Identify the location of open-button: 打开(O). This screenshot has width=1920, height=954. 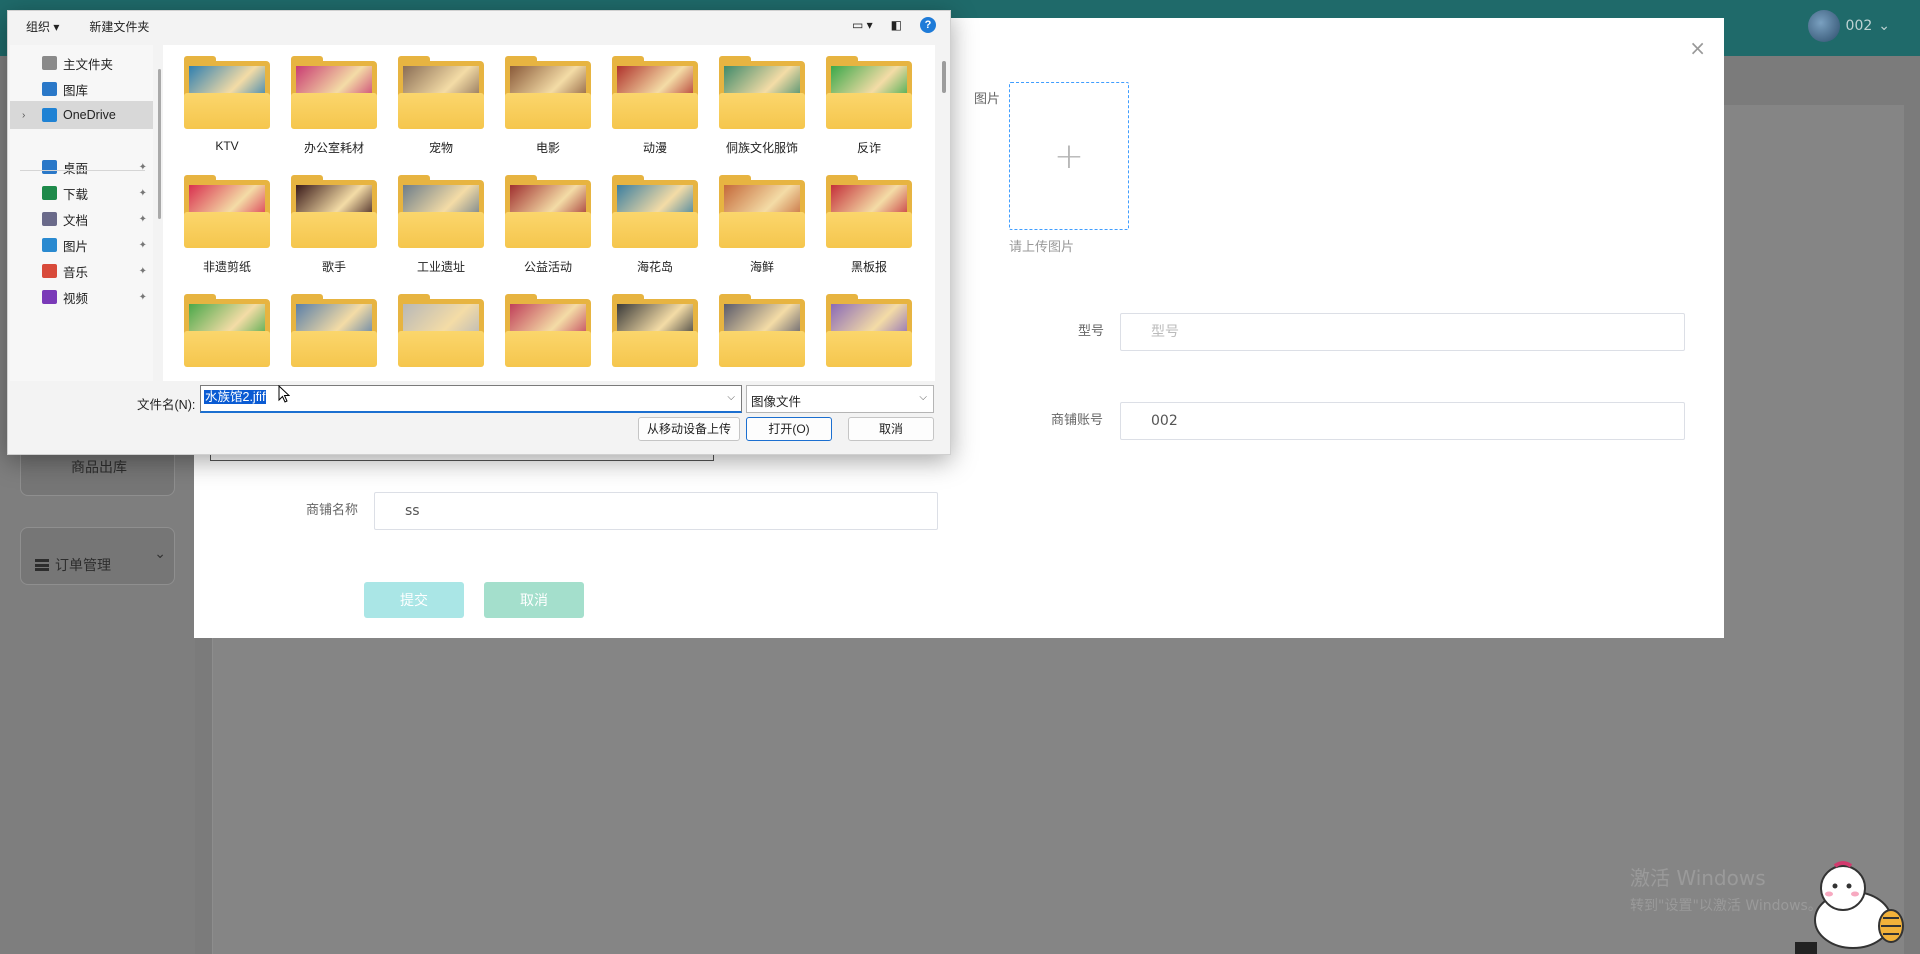
(789, 429).